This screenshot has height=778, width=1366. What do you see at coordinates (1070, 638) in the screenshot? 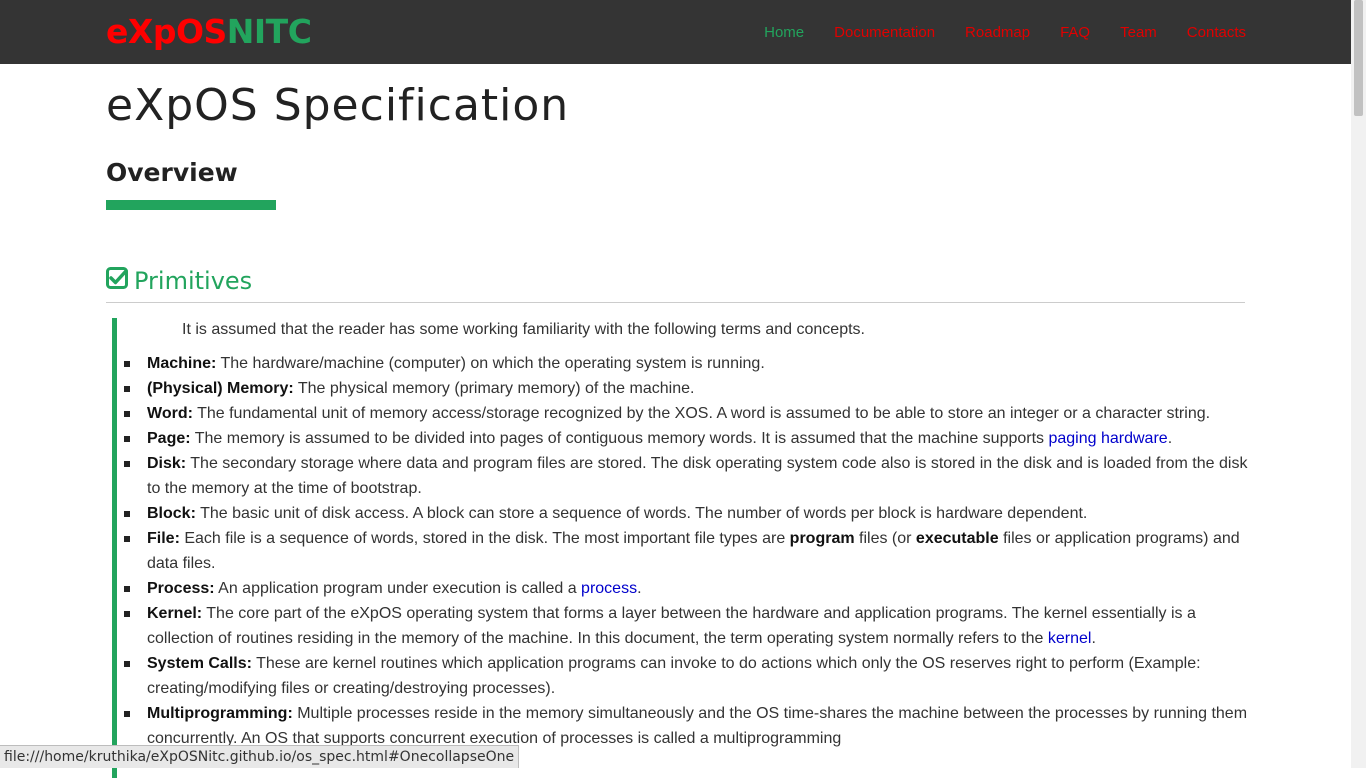
I see `kernel-link: kernel` at bounding box center [1070, 638].